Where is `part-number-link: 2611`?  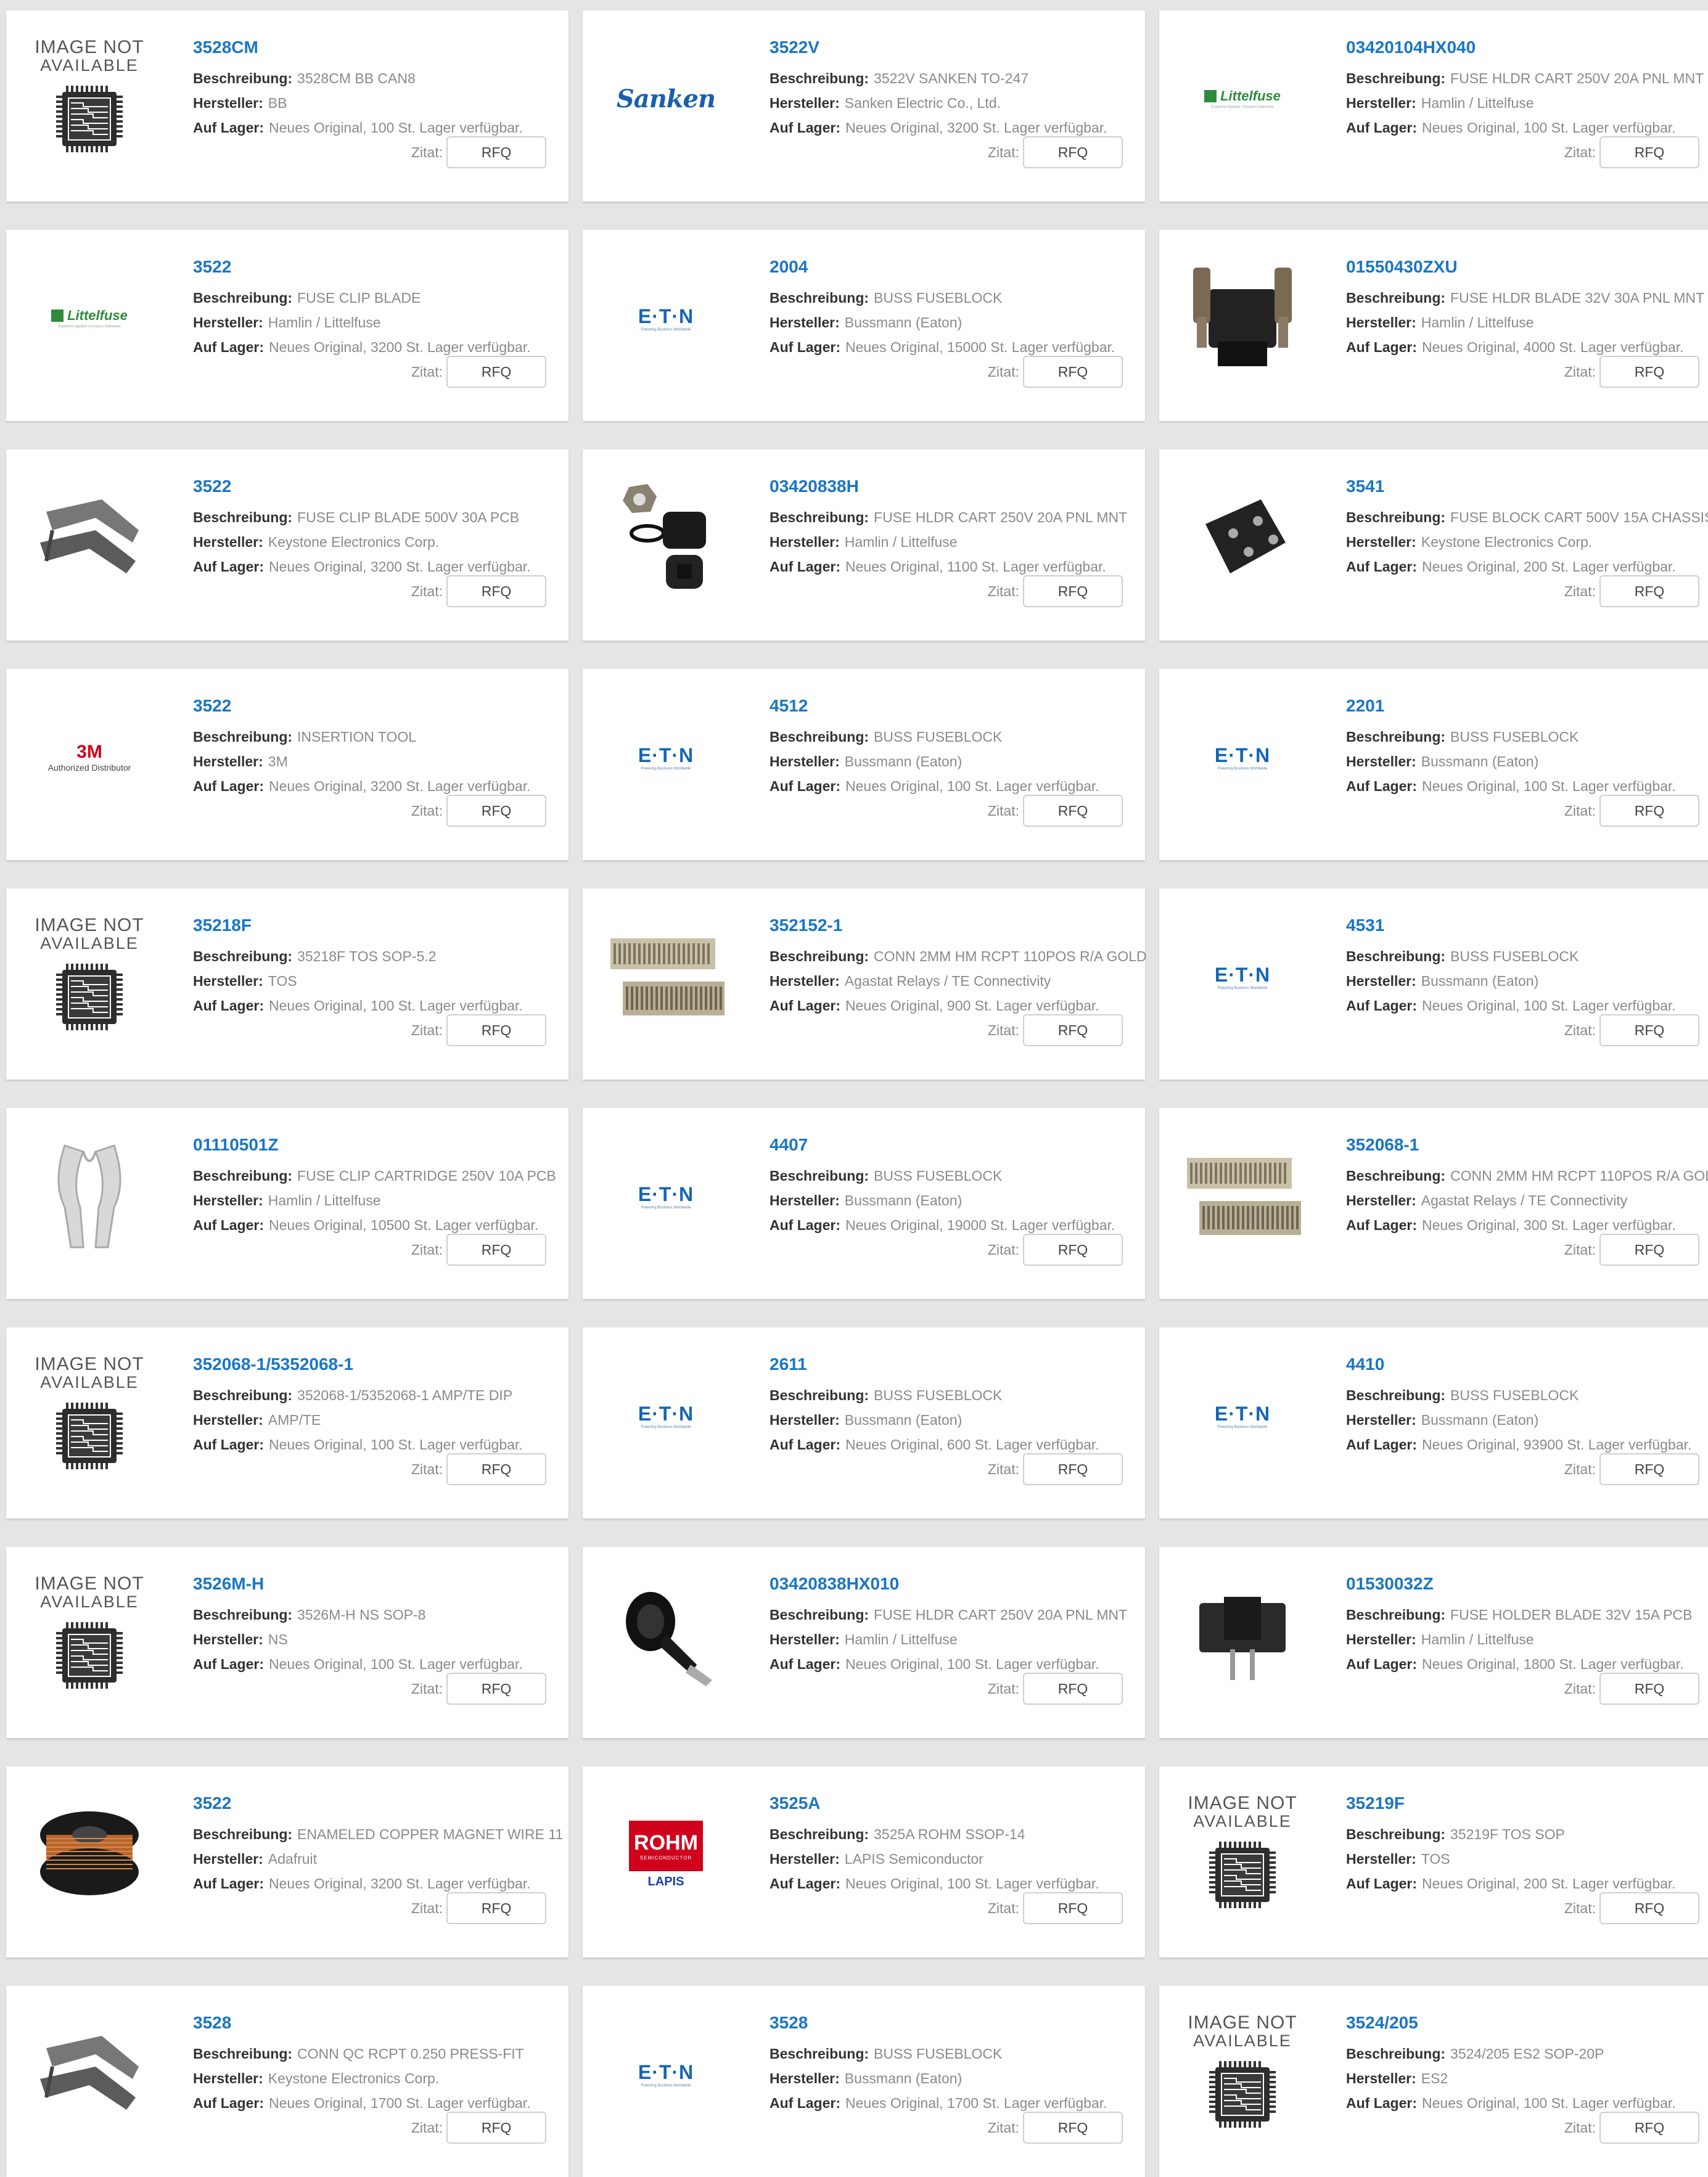
part-number-link: 2611 is located at coordinates (788, 1364).